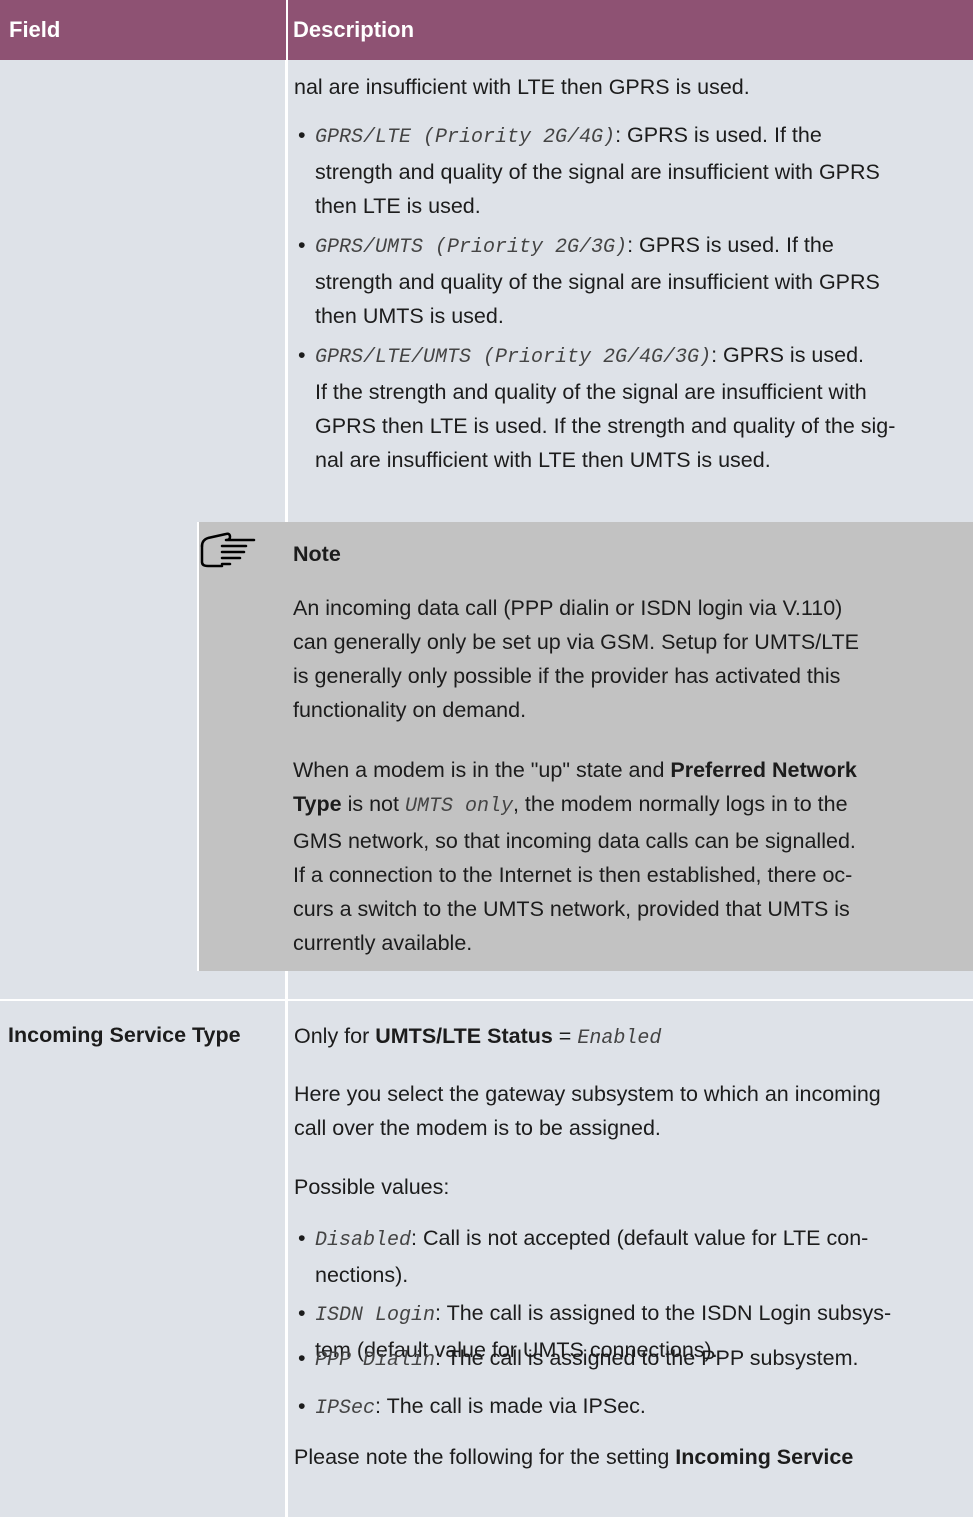  I want to click on value-code: ISDN Login, so click(375, 1315).